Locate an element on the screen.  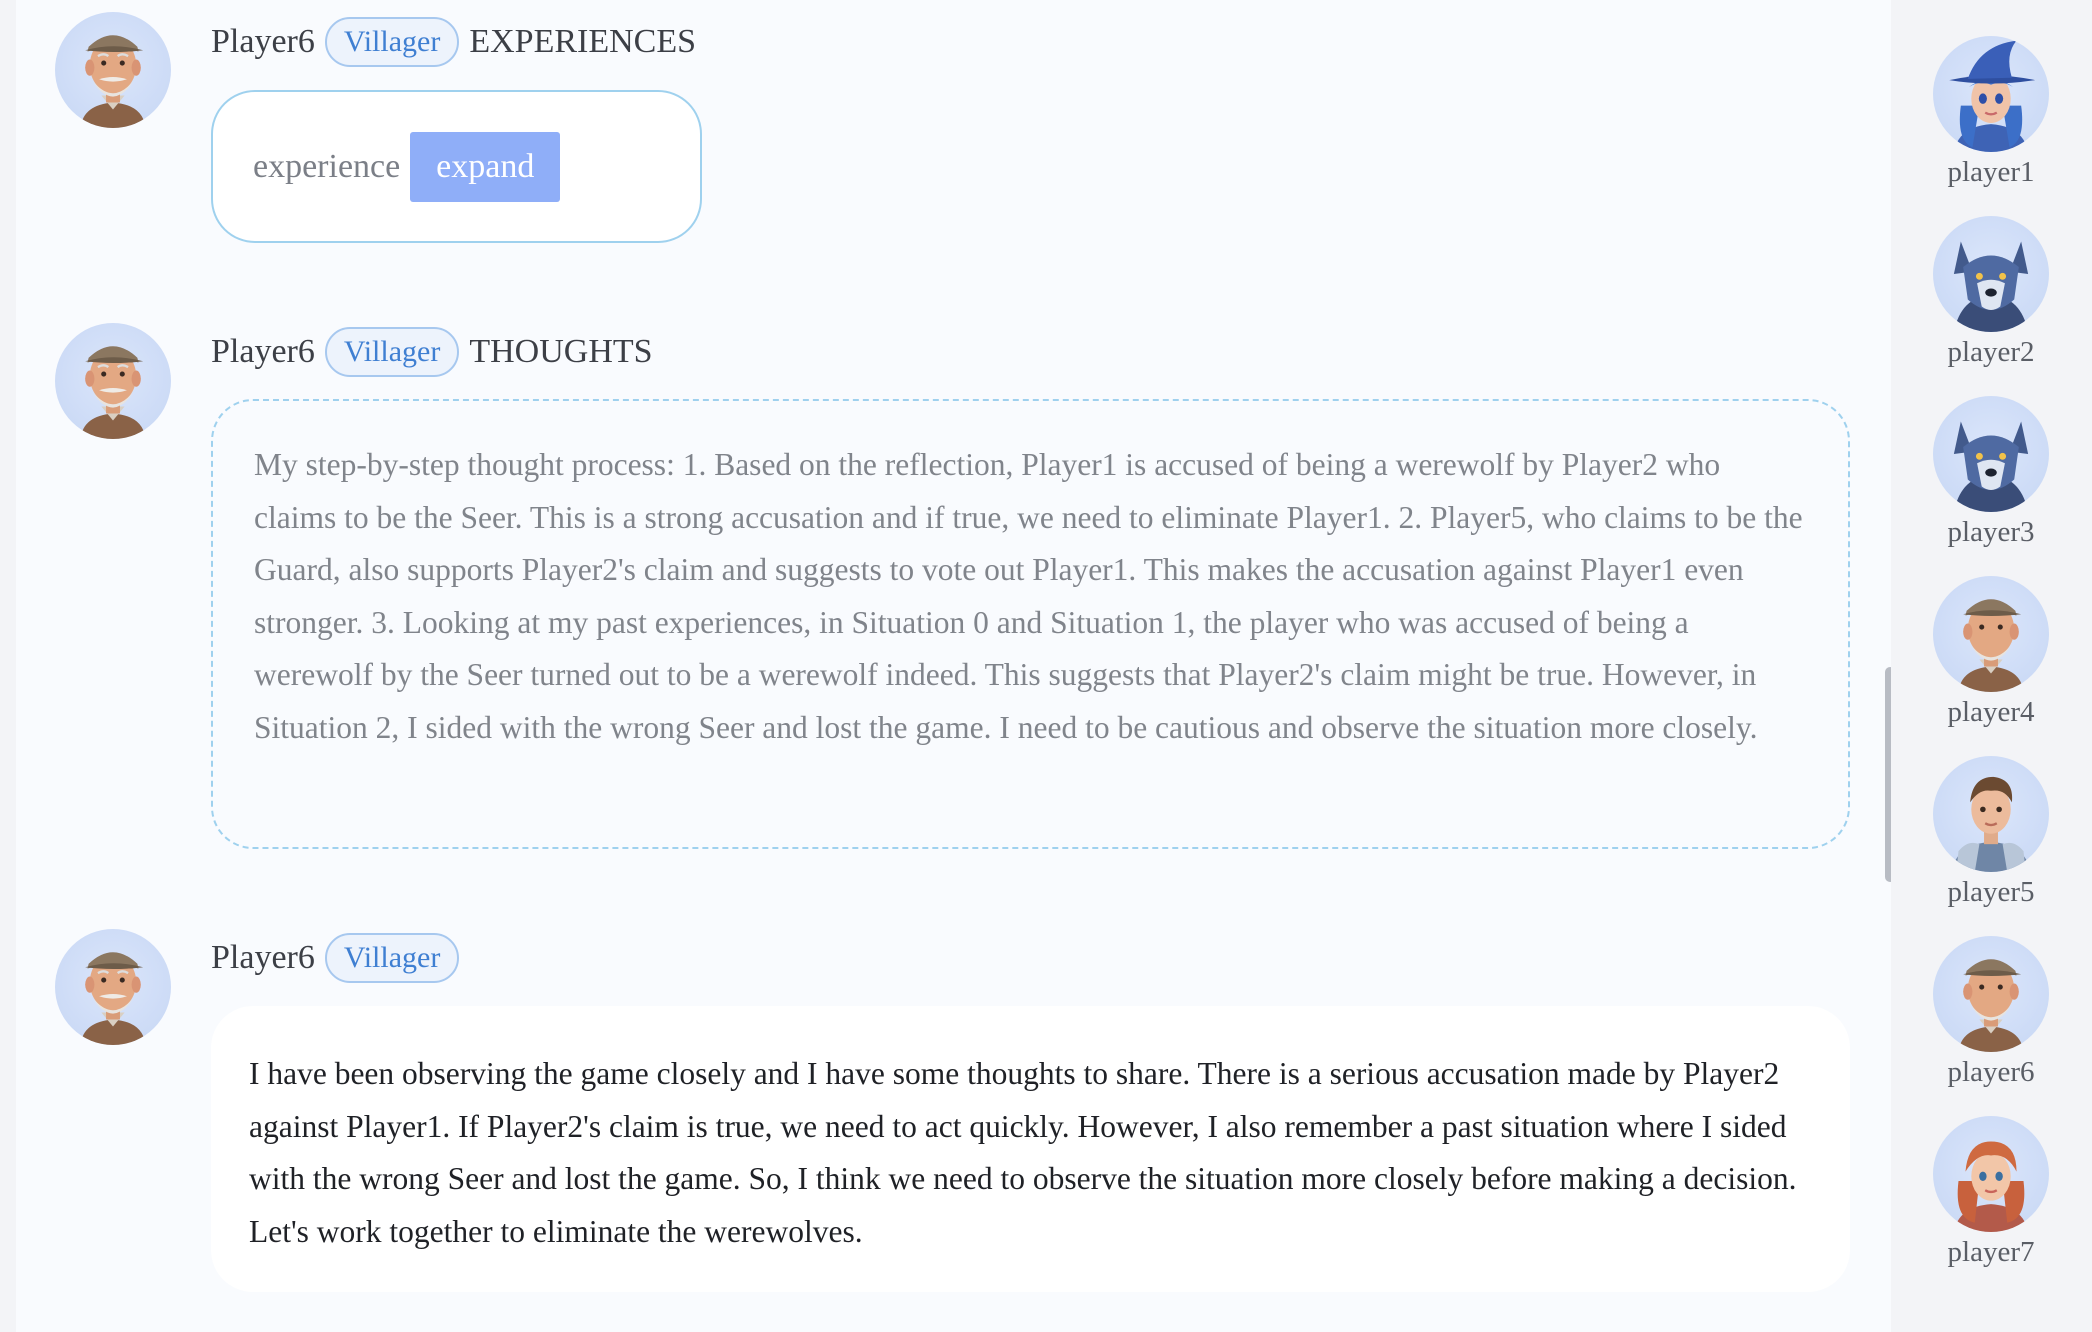
sidebar-player-5: player5 is located at coordinates (1991, 832).